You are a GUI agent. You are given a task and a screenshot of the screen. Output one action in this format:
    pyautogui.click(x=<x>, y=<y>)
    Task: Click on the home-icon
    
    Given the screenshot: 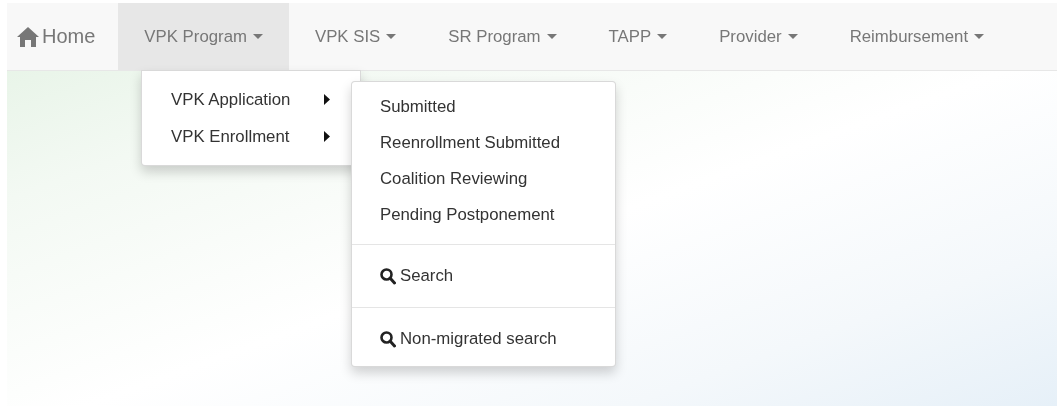 What is the action you would take?
    pyautogui.click(x=28, y=36)
    